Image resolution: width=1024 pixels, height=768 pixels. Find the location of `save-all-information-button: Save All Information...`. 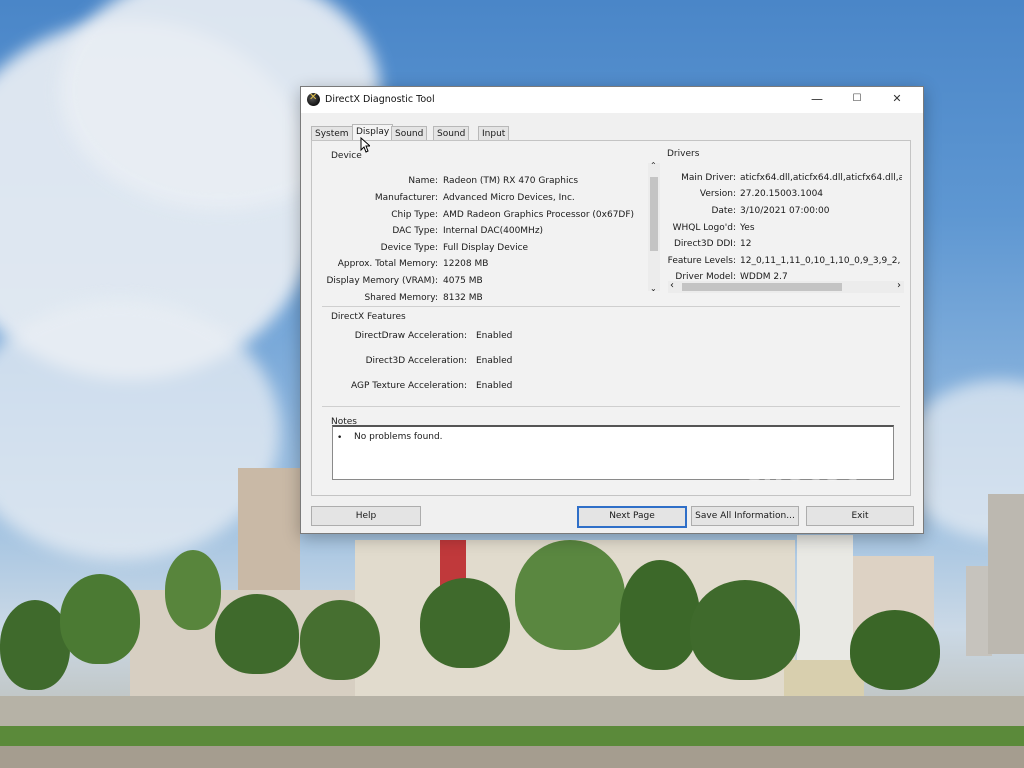

save-all-information-button: Save All Information... is located at coordinates (745, 516).